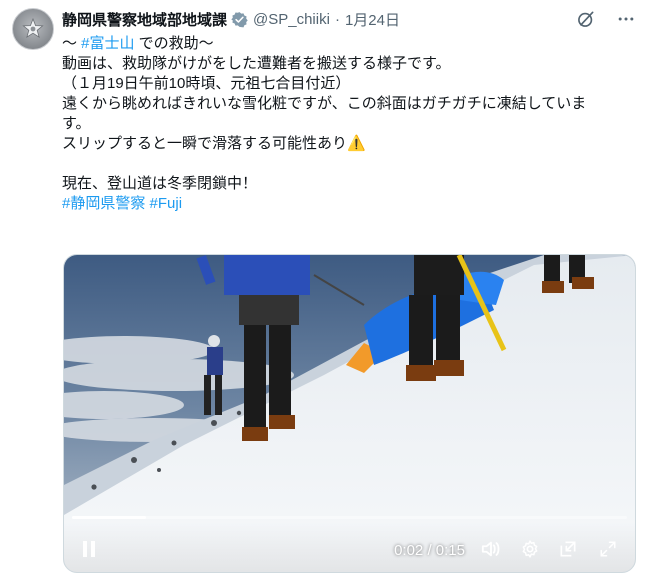 This screenshot has height=574, width=653. I want to click on post-header: 静岡県警察地域部地域課 @SP_chiiki · 1月24日, so click(231, 19).